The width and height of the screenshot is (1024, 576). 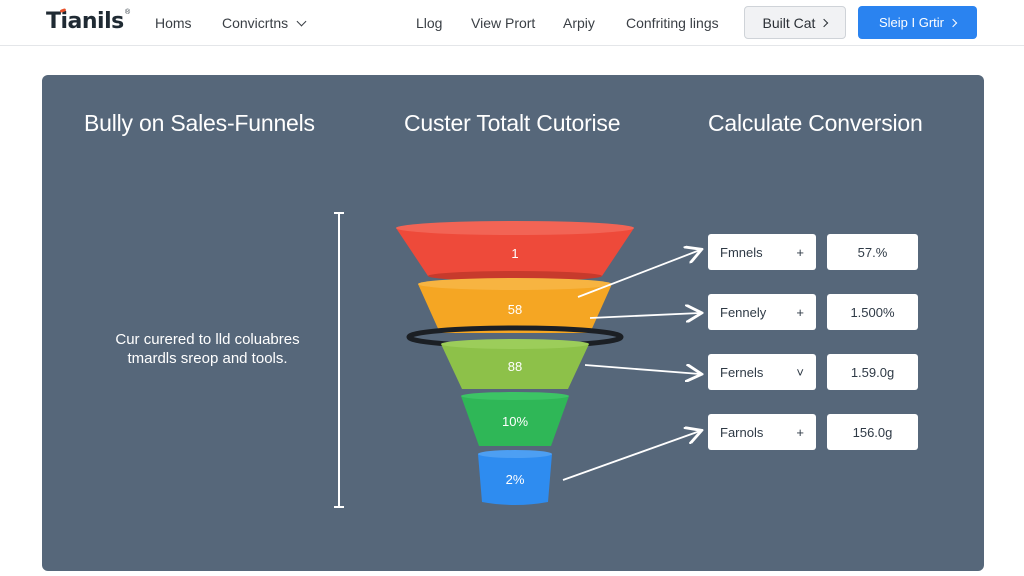 What do you see at coordinates (742, 432) in the screenshot?
I see `funnel-select-4-label: Farnols` at bounding box center [742, 432].